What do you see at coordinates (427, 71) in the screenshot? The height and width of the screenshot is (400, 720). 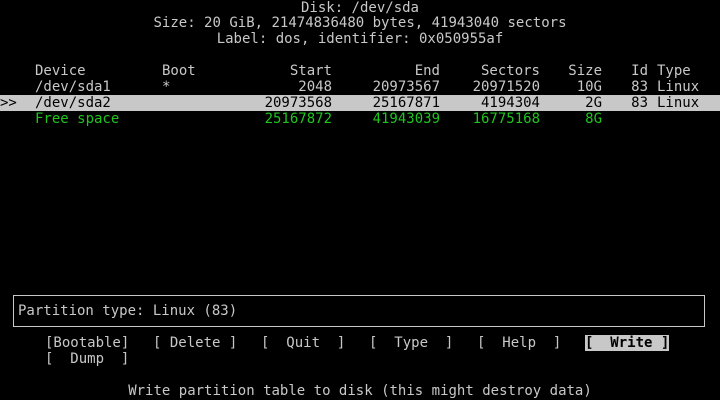 I see `column-header-end: End` at bounding box center [427, 71].